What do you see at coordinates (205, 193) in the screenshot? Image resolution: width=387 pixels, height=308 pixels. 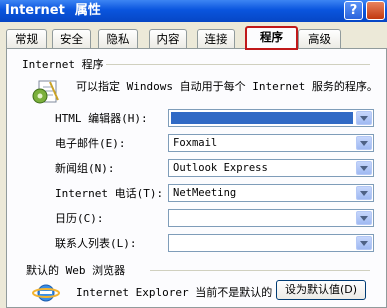 I see `internet-call-value: NetMeeting` at bounding box center [205, 193].